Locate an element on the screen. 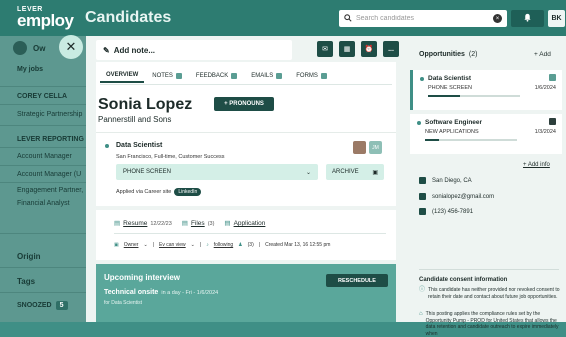 The height and width of the screenshot is (337, 566). opportunities-heading: Opportunities (2) is located at coordinates (448, 54).